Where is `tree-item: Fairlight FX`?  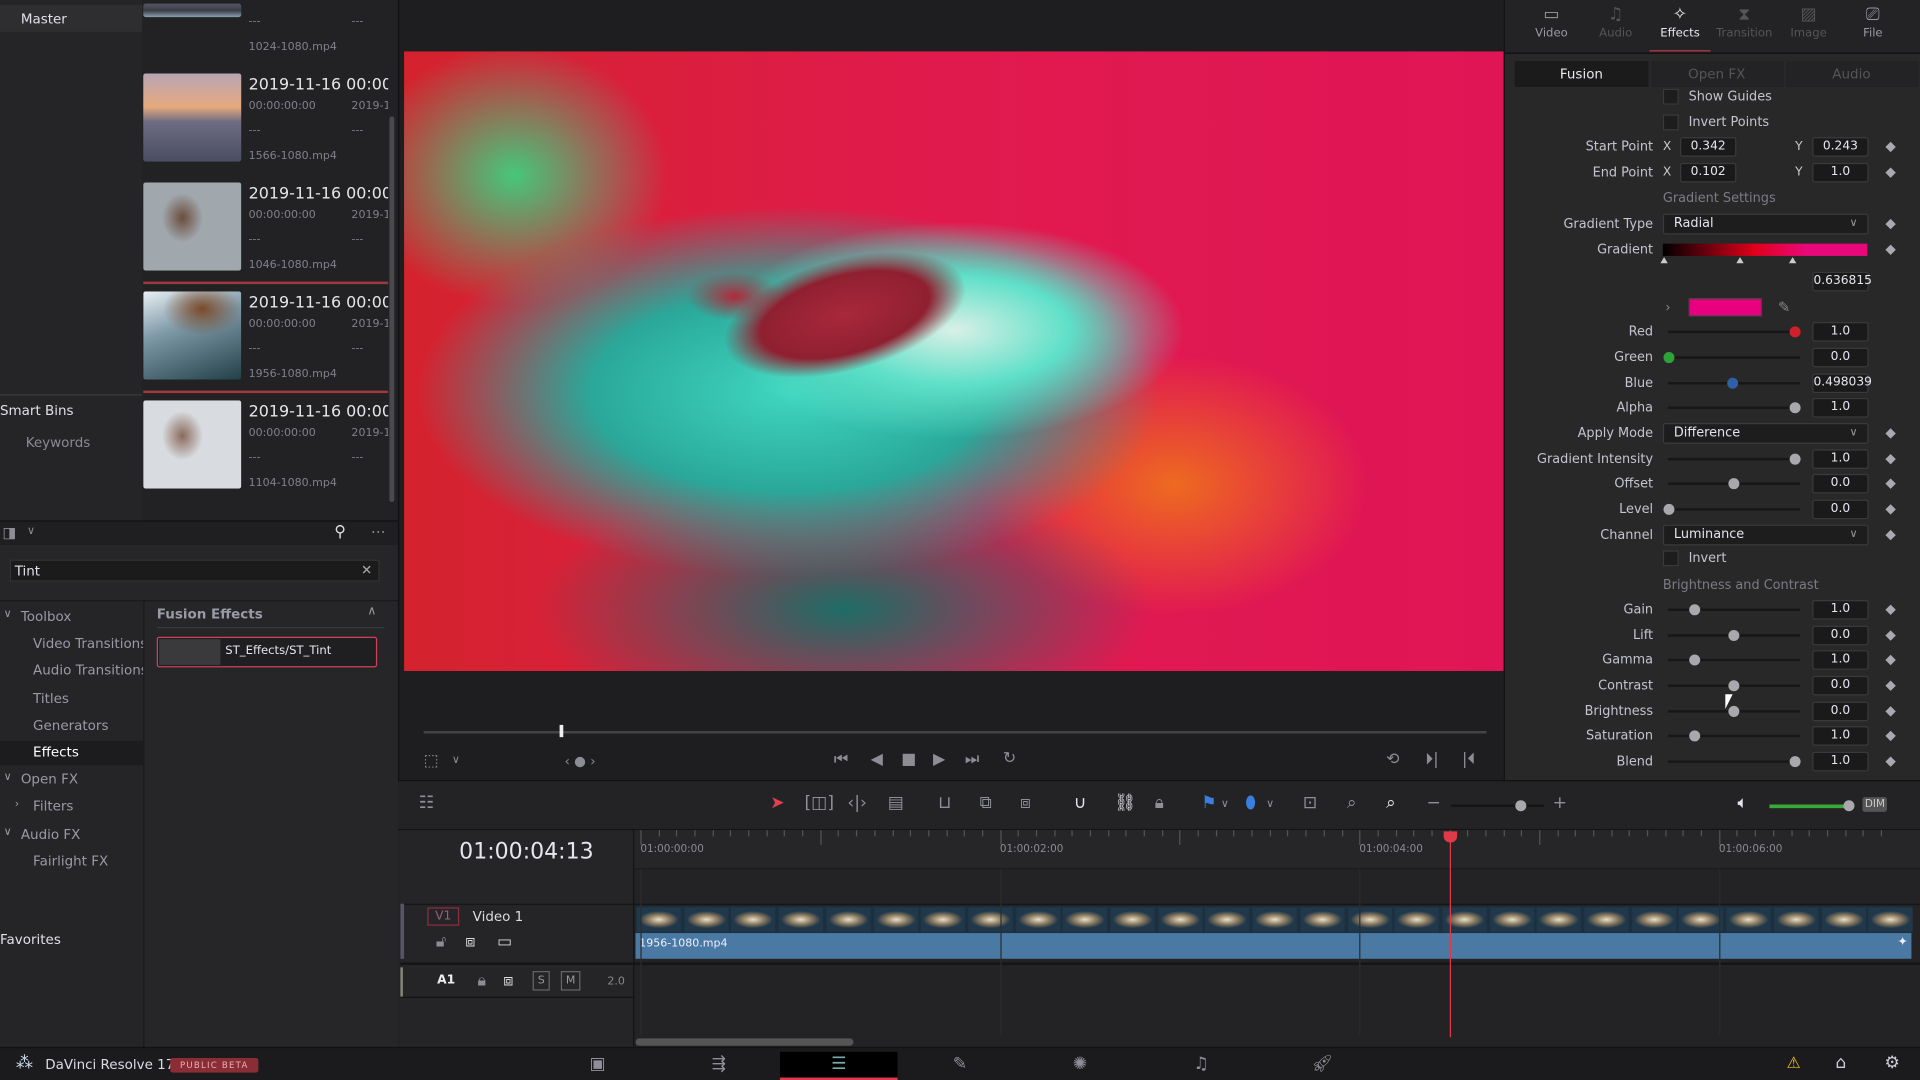
tree-item: Fairlight FX is located at coordinates (71, 862).